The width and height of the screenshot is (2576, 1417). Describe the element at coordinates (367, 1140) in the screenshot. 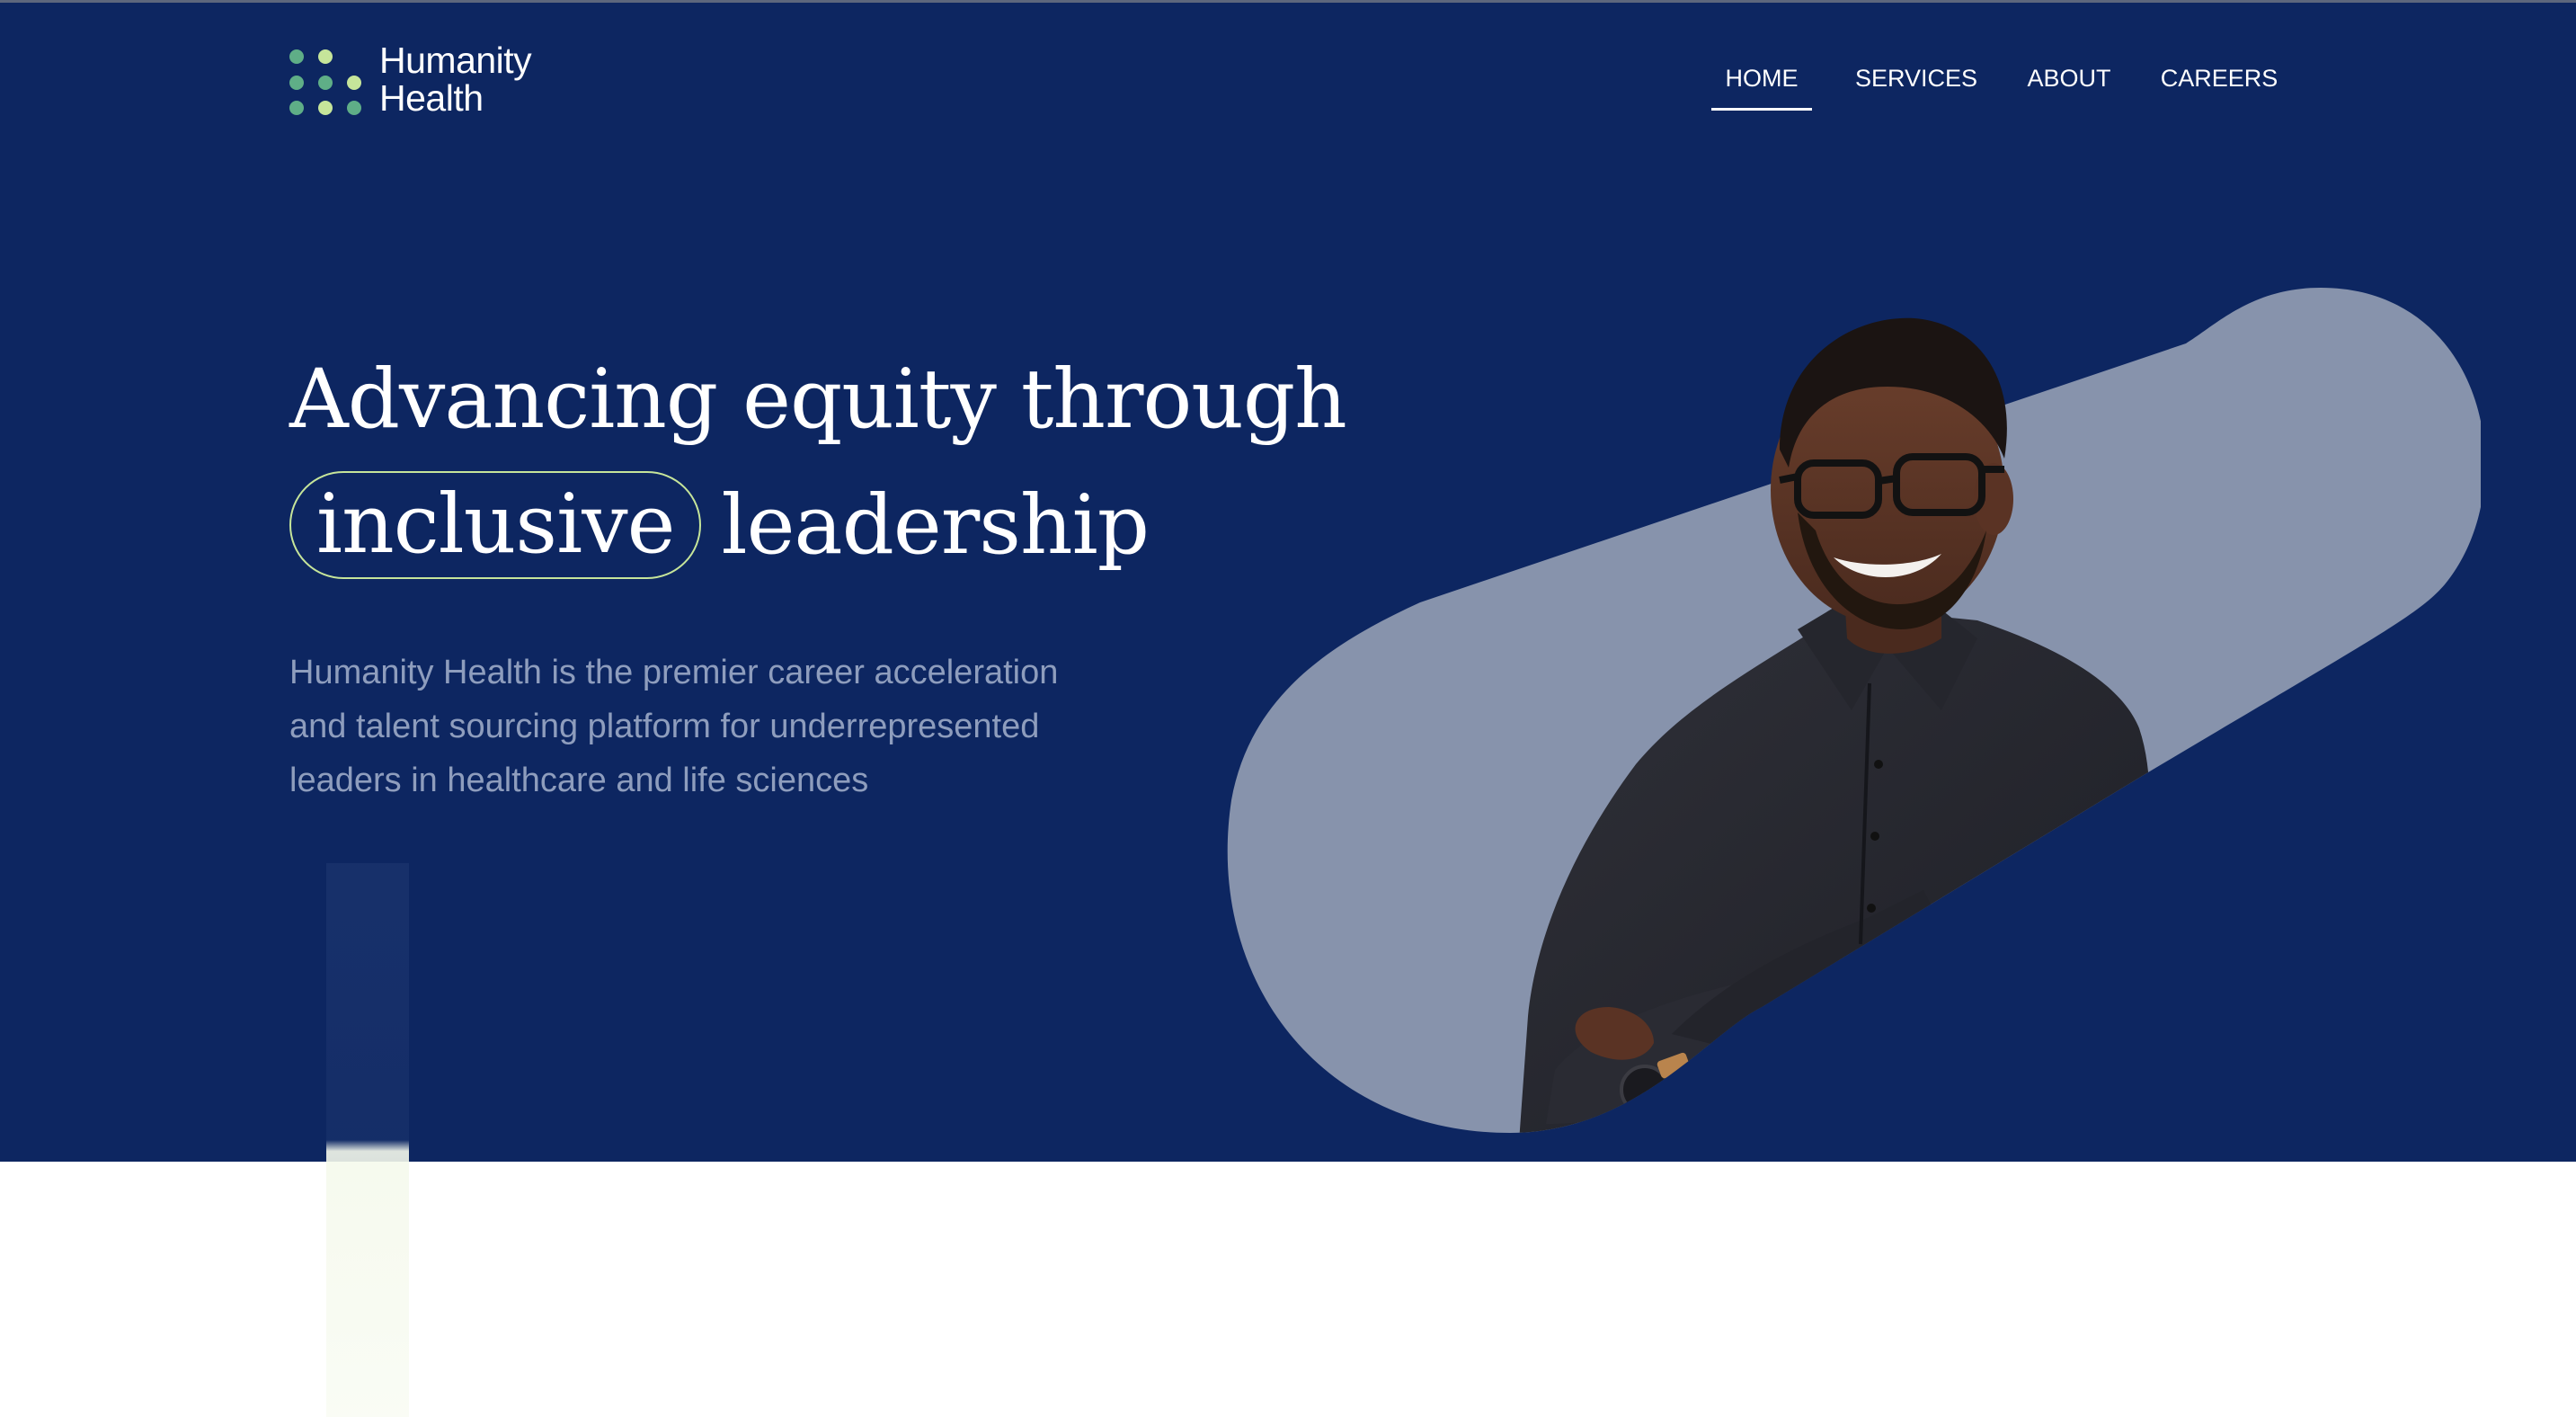

I see `decorative-fade-bar` at that location.